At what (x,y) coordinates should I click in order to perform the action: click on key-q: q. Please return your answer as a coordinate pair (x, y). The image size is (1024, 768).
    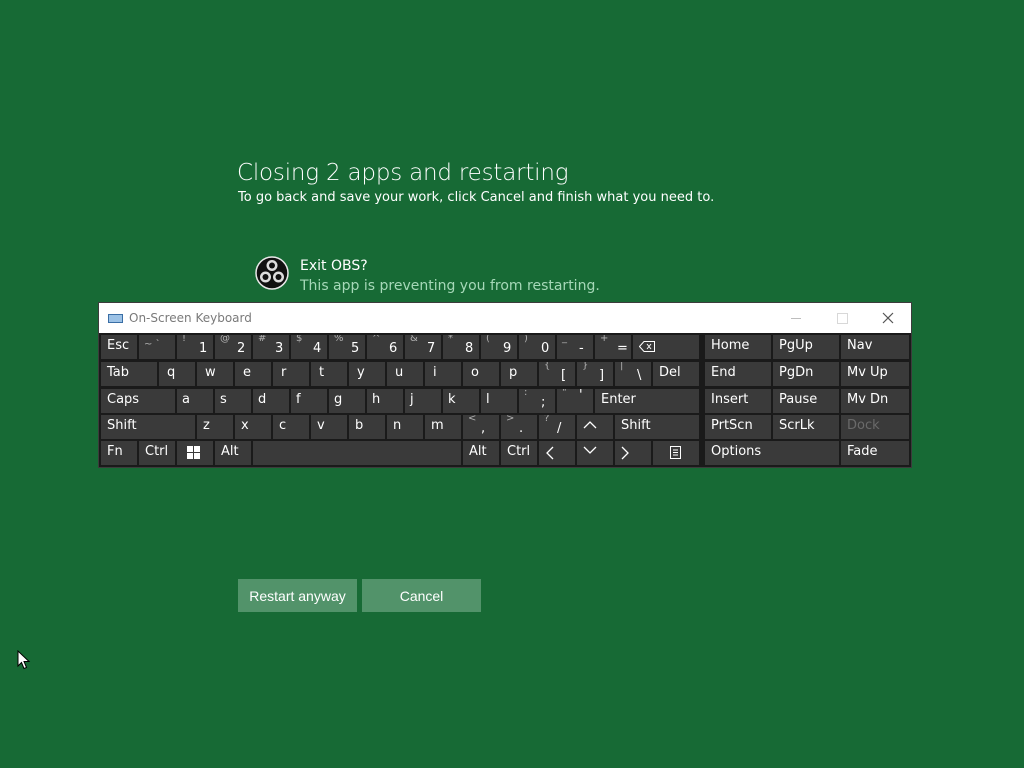
    Looking at the image, I should click on (177, 374).